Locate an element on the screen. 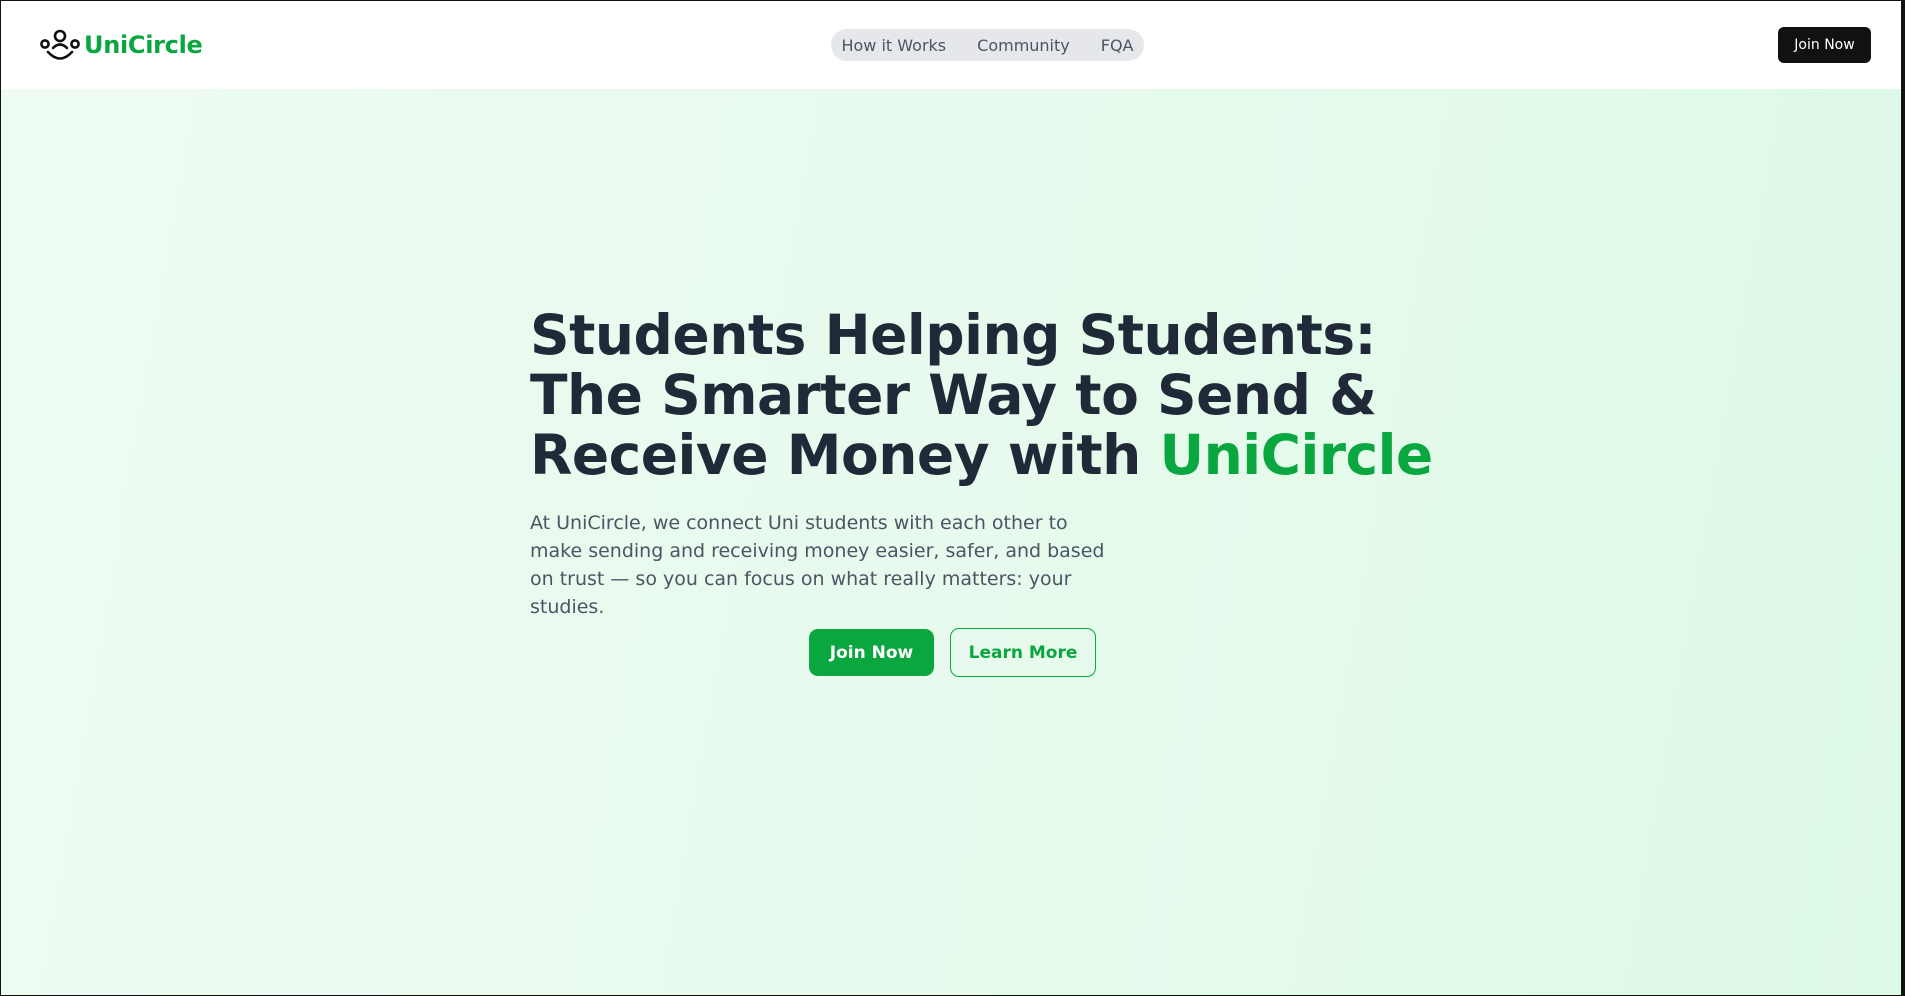 The image size is (1905, 996). hero-title-line-3: Receive Money with UniCircle is located at coordinates (981, 455).